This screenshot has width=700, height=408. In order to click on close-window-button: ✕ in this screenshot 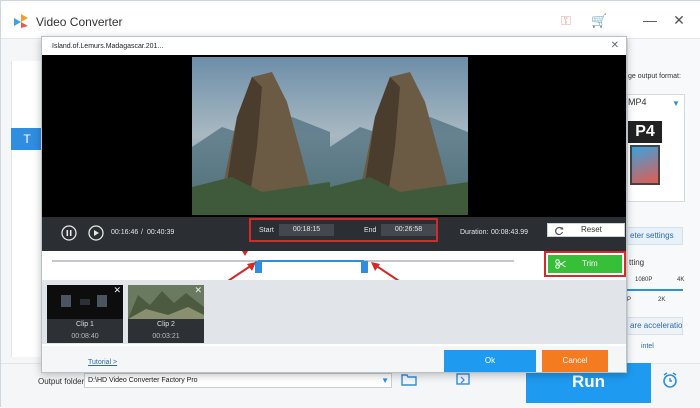, I will do `click(679, 20)`.